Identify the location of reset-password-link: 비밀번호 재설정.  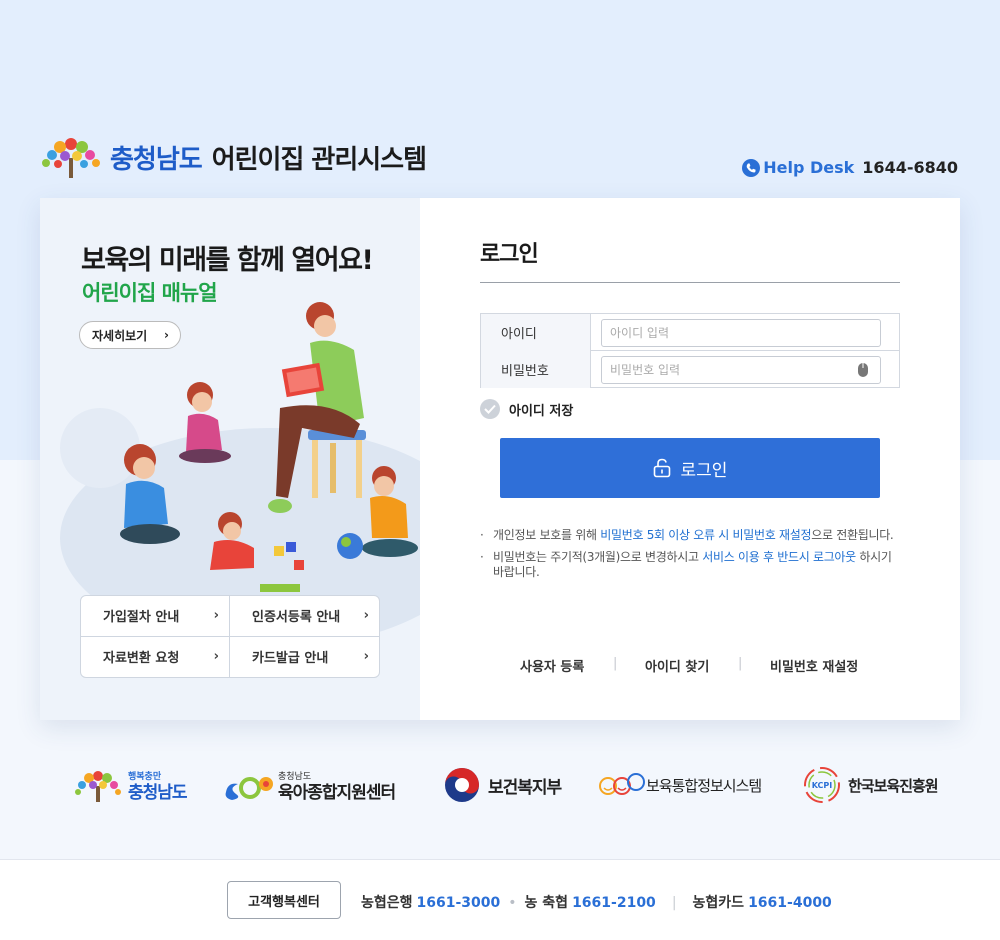
(814, 665).